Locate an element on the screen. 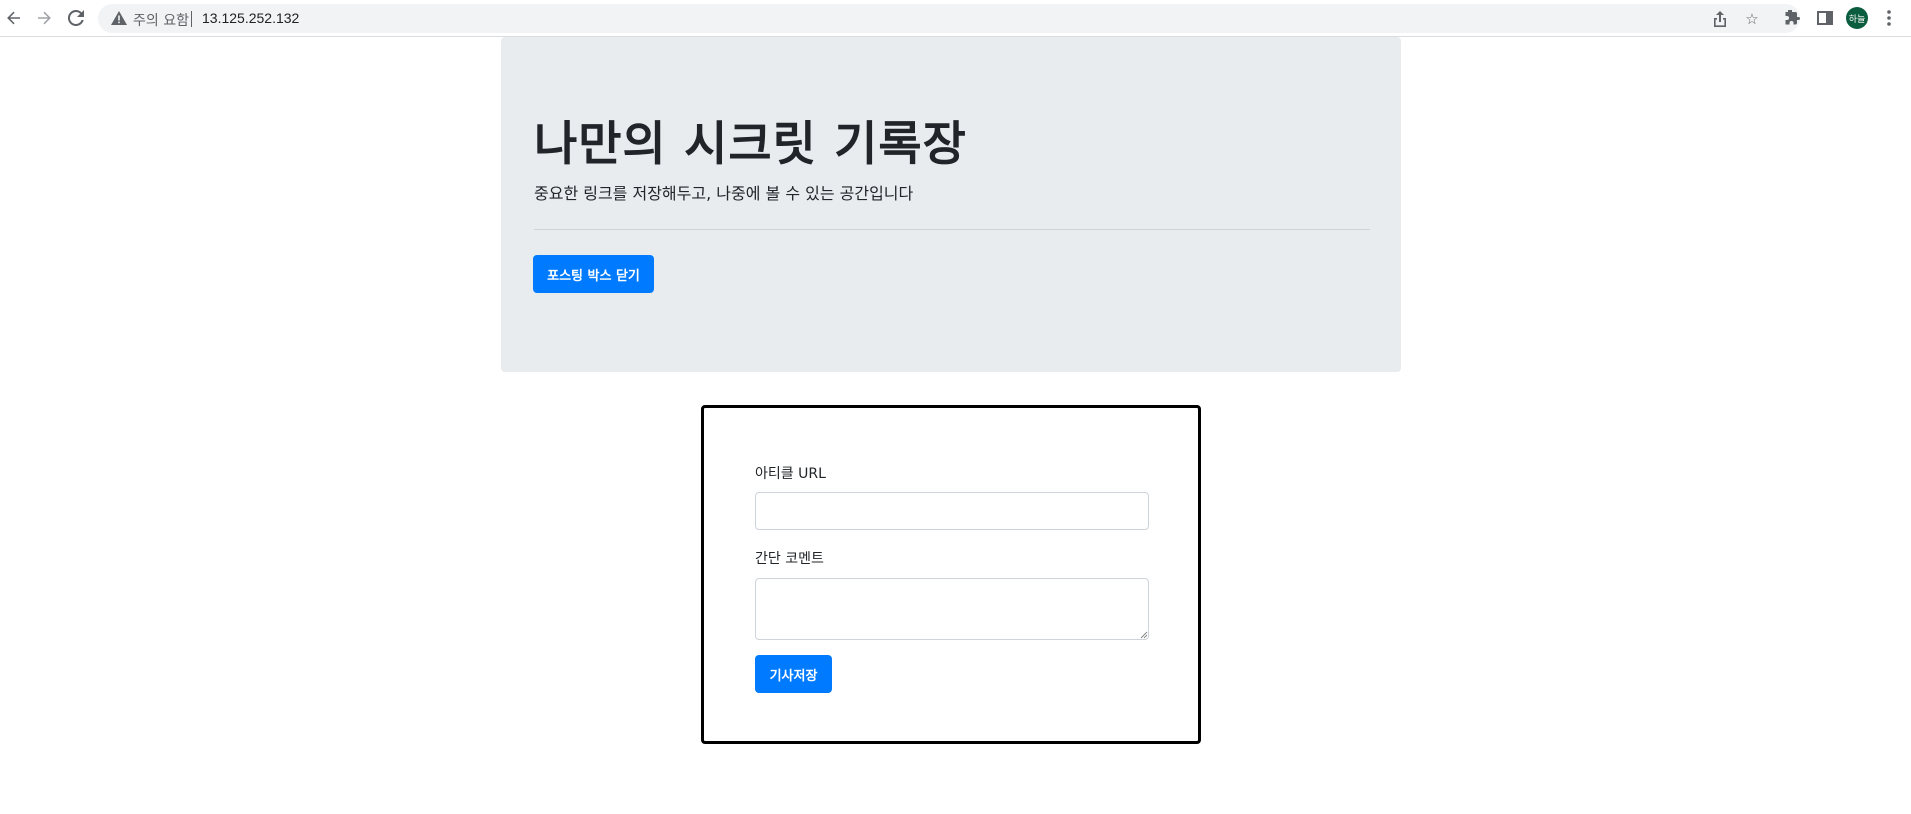 The height and width of the screenshot is (814, 1911). security-status-label: 주의 요함 is located at coordinates (161, 20).